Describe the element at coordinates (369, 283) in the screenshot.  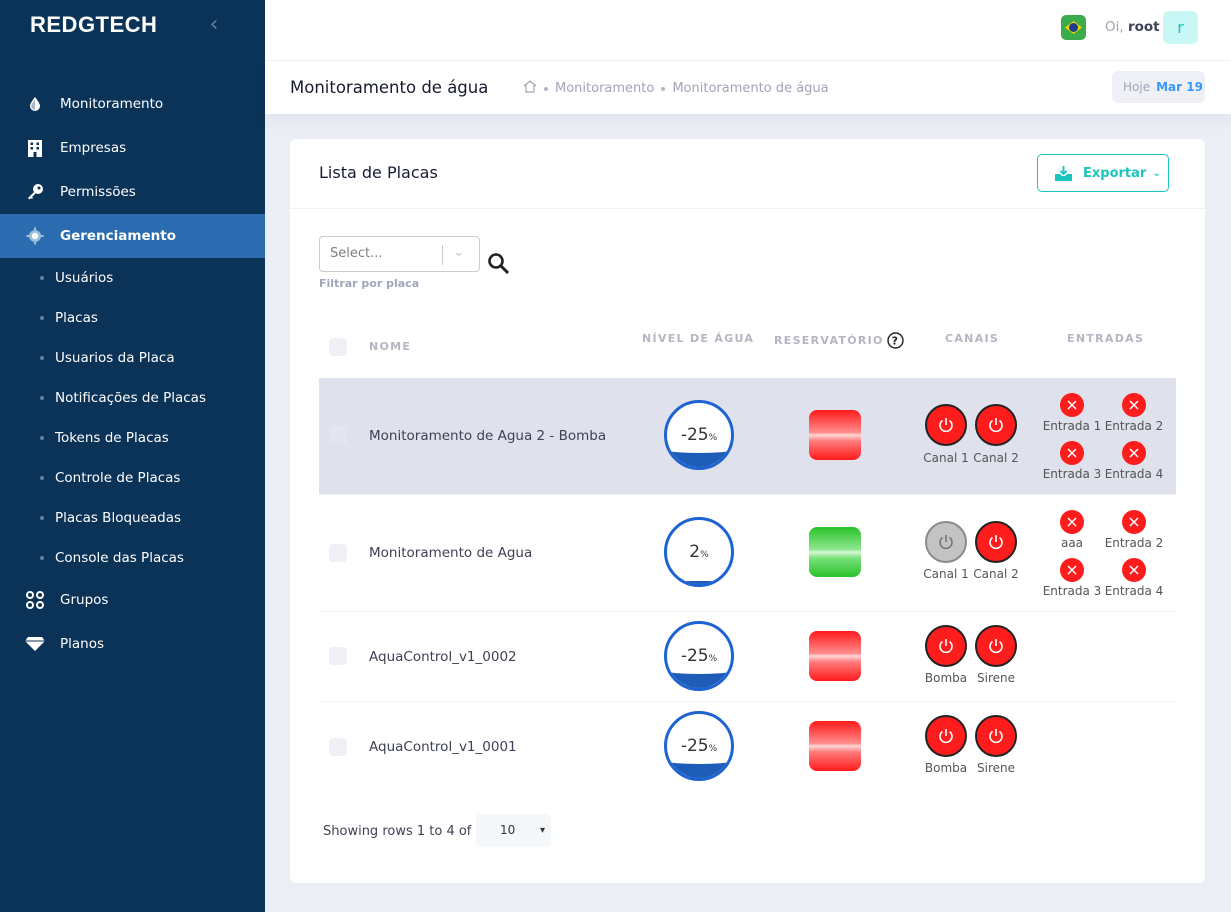
I see `filter-help-text: Filtrar por placa` at that location.